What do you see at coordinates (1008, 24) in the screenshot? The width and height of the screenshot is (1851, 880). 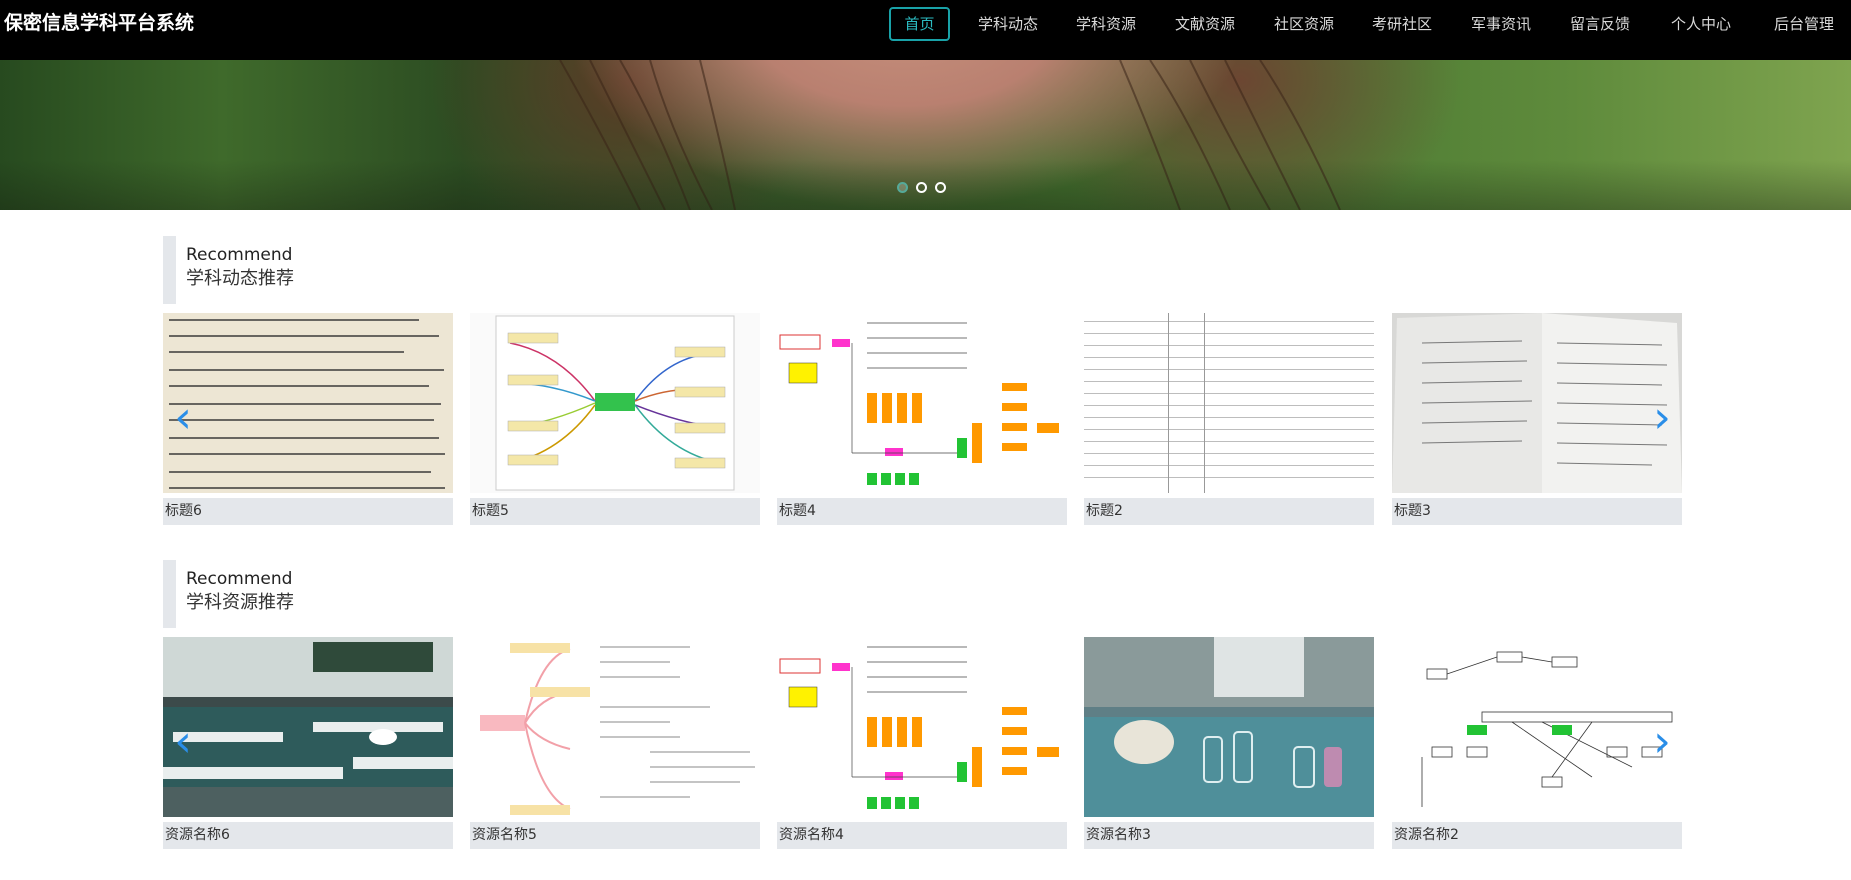 I see `nav-item-subject-news: 学科动态` at bounding box center [1008, 24].